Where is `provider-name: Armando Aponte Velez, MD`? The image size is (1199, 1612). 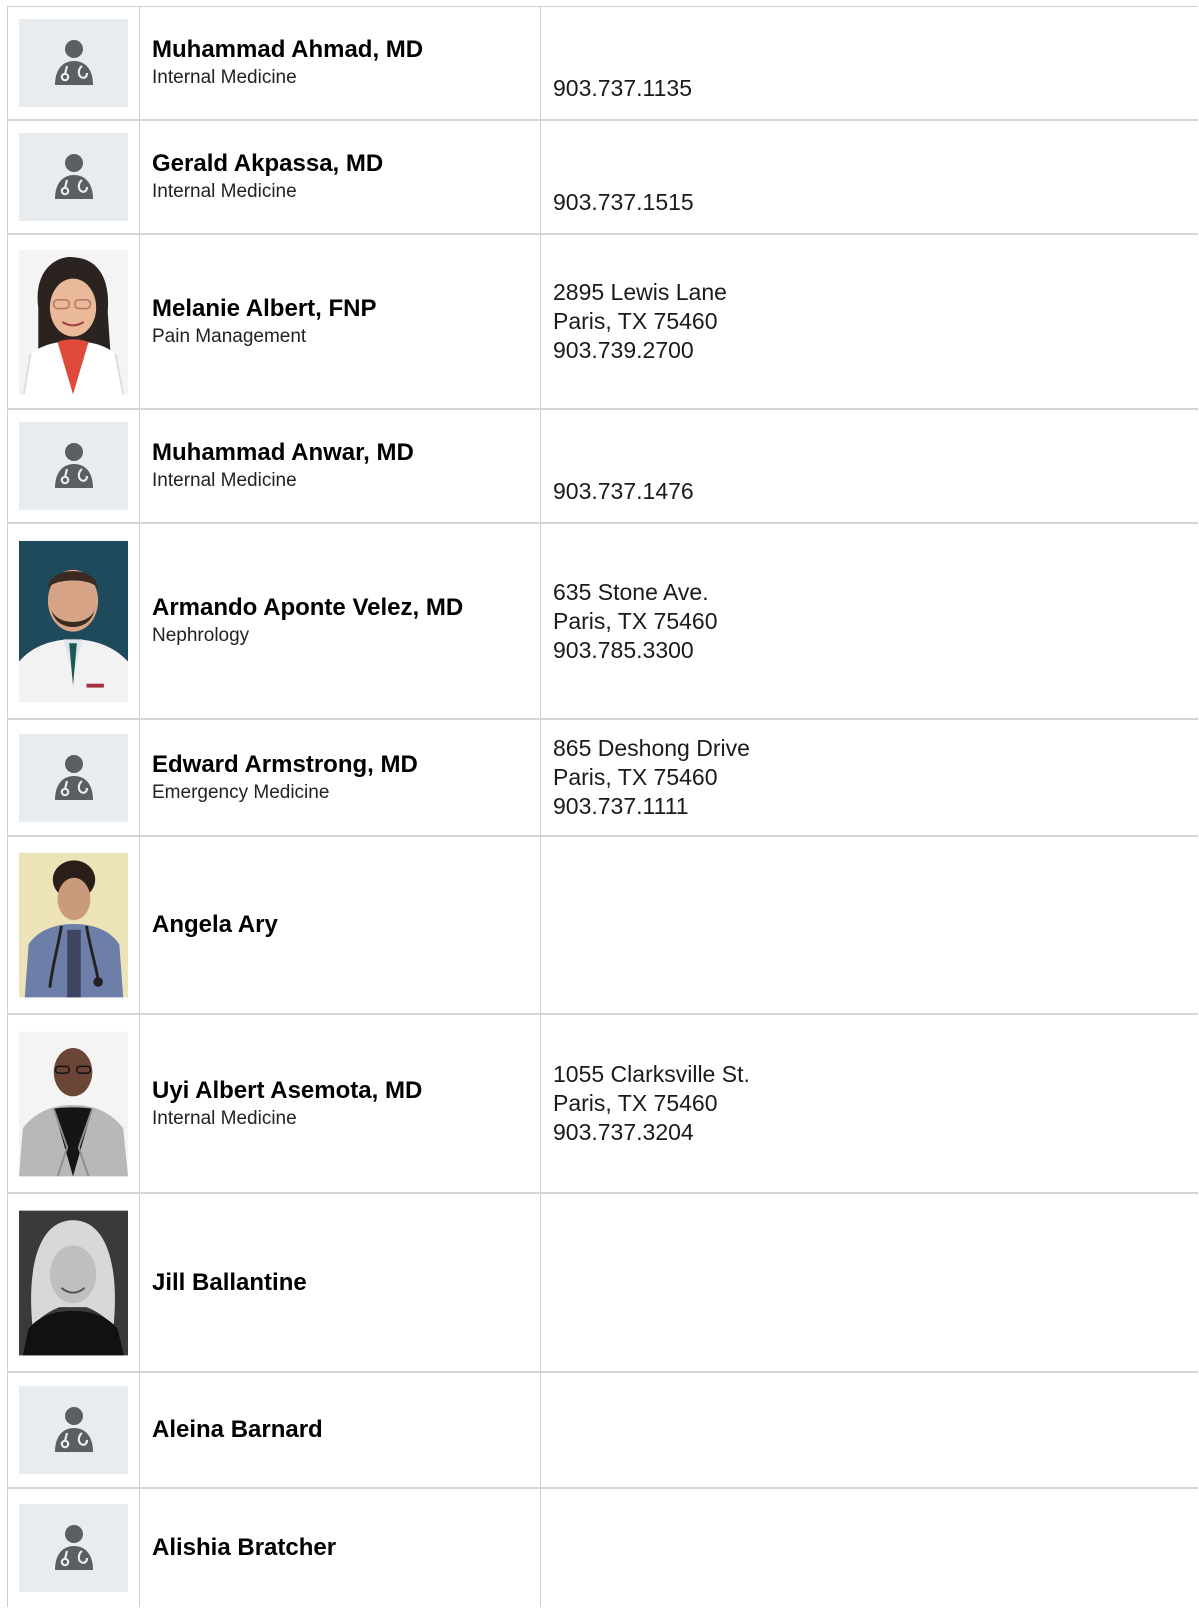 provider-name: Armando Aponte Velez, MD is located at coordinates (340, 608).